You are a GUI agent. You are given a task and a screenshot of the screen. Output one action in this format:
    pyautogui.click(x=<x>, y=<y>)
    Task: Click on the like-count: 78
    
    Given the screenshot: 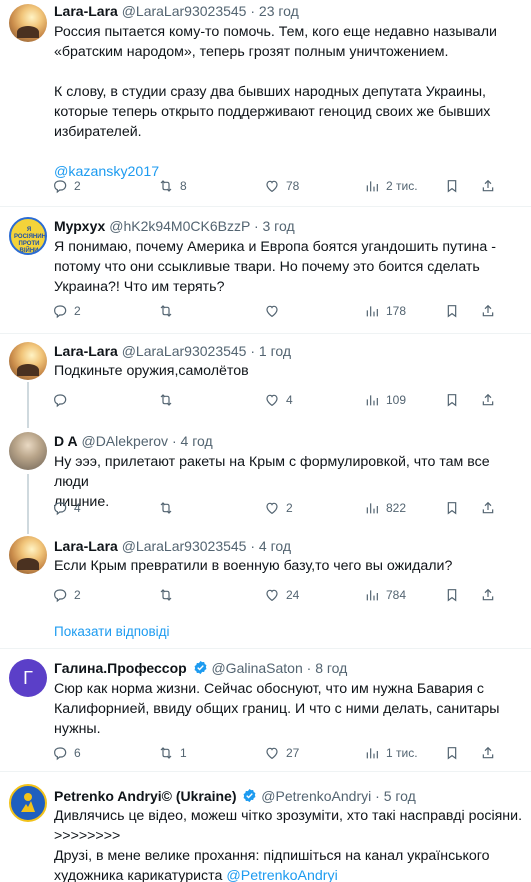 What is the action you would take?
    pyautogui.click(x=293, y=186)
    